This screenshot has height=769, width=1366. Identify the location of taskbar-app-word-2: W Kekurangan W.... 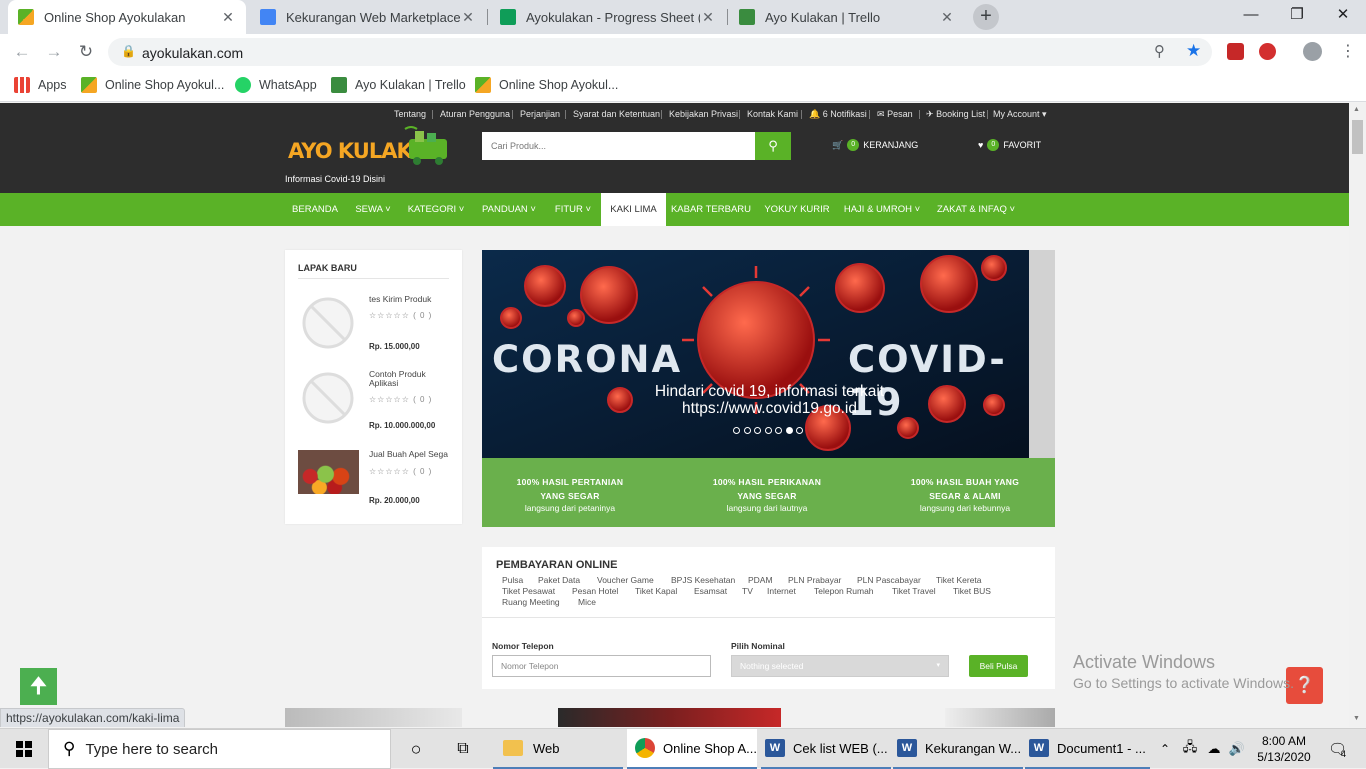
(958, 749).